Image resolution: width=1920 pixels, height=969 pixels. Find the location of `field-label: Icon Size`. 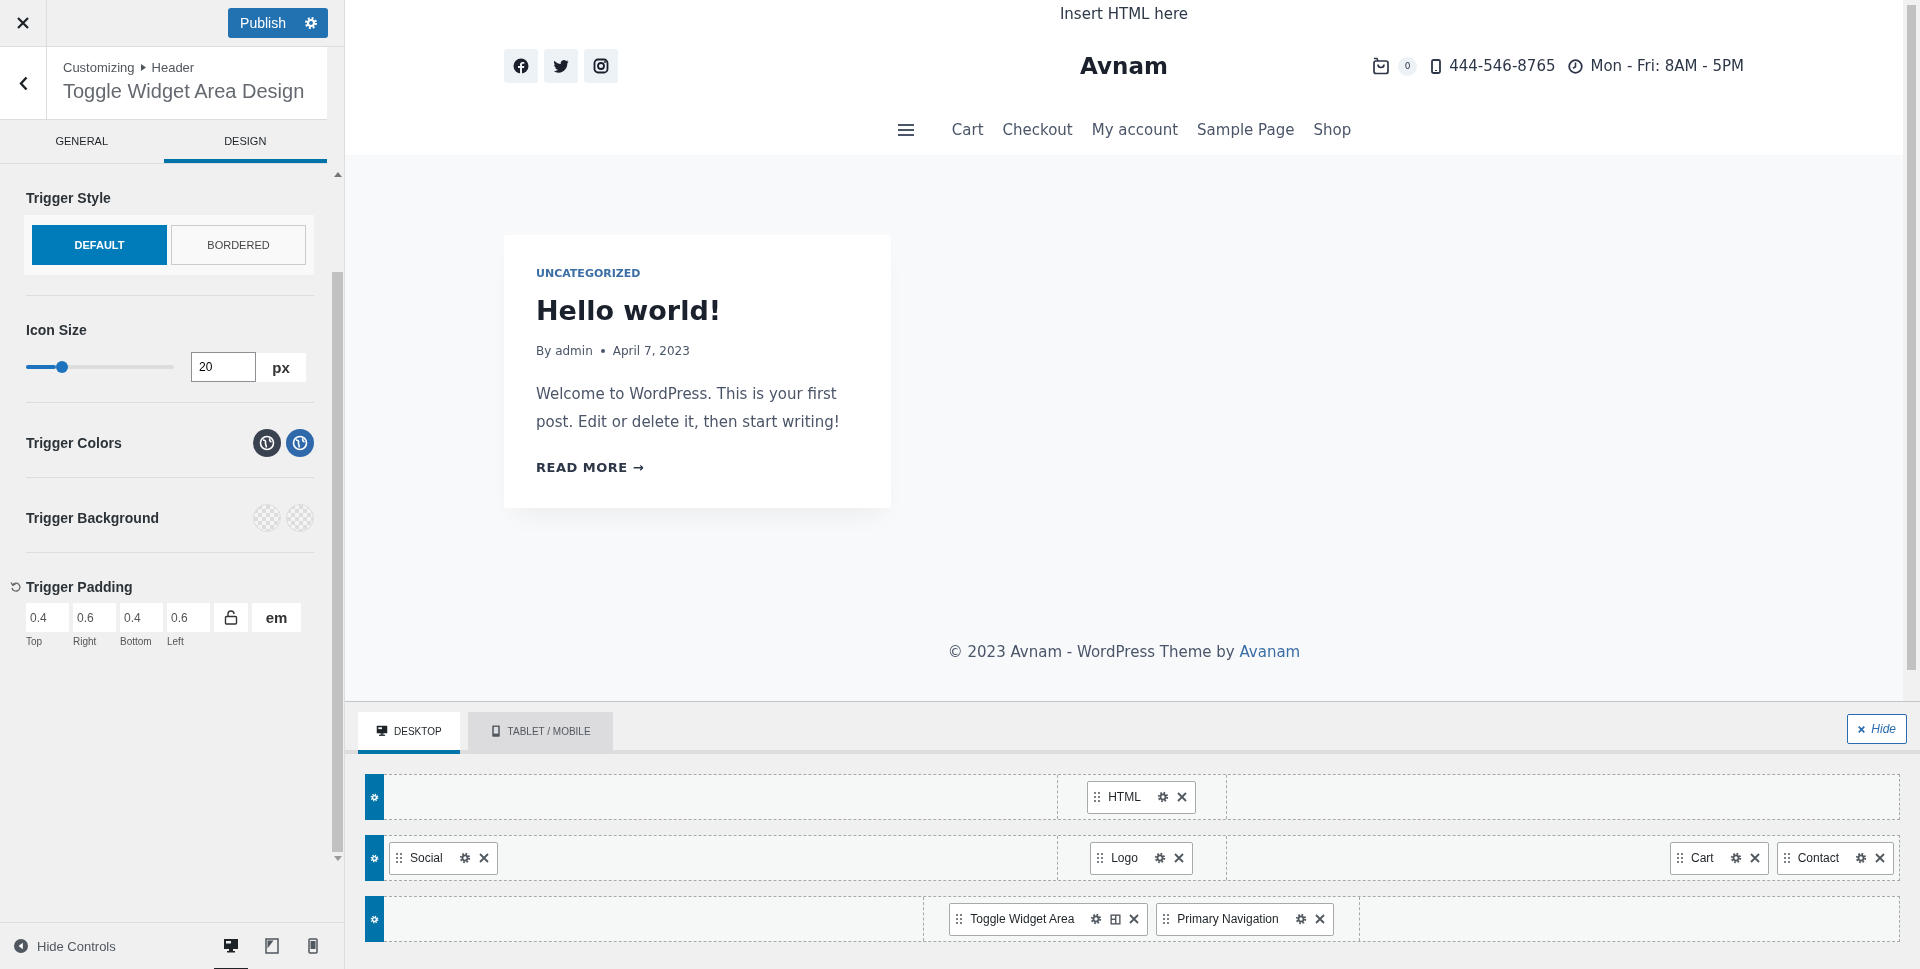

field-label: Icon Size is located at coordinates (57, 330).